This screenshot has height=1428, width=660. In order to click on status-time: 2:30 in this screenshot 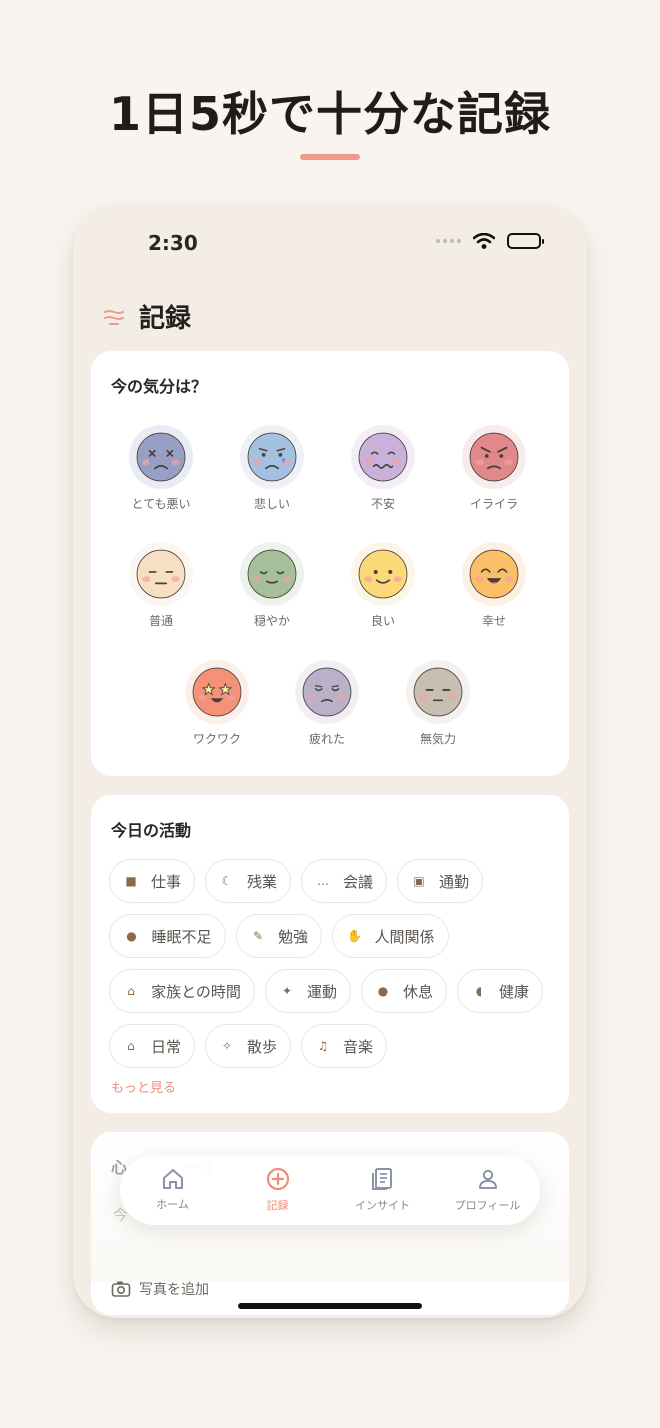, I will do `click(173, 243)`.